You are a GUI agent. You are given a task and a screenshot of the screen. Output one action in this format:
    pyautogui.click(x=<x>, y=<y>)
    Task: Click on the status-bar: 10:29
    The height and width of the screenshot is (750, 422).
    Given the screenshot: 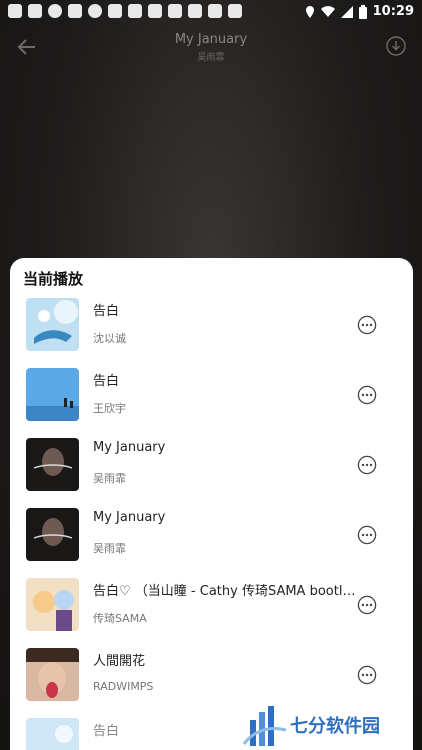 What is the action you would take?
    pyautogui.click(x=211, y=12)
    